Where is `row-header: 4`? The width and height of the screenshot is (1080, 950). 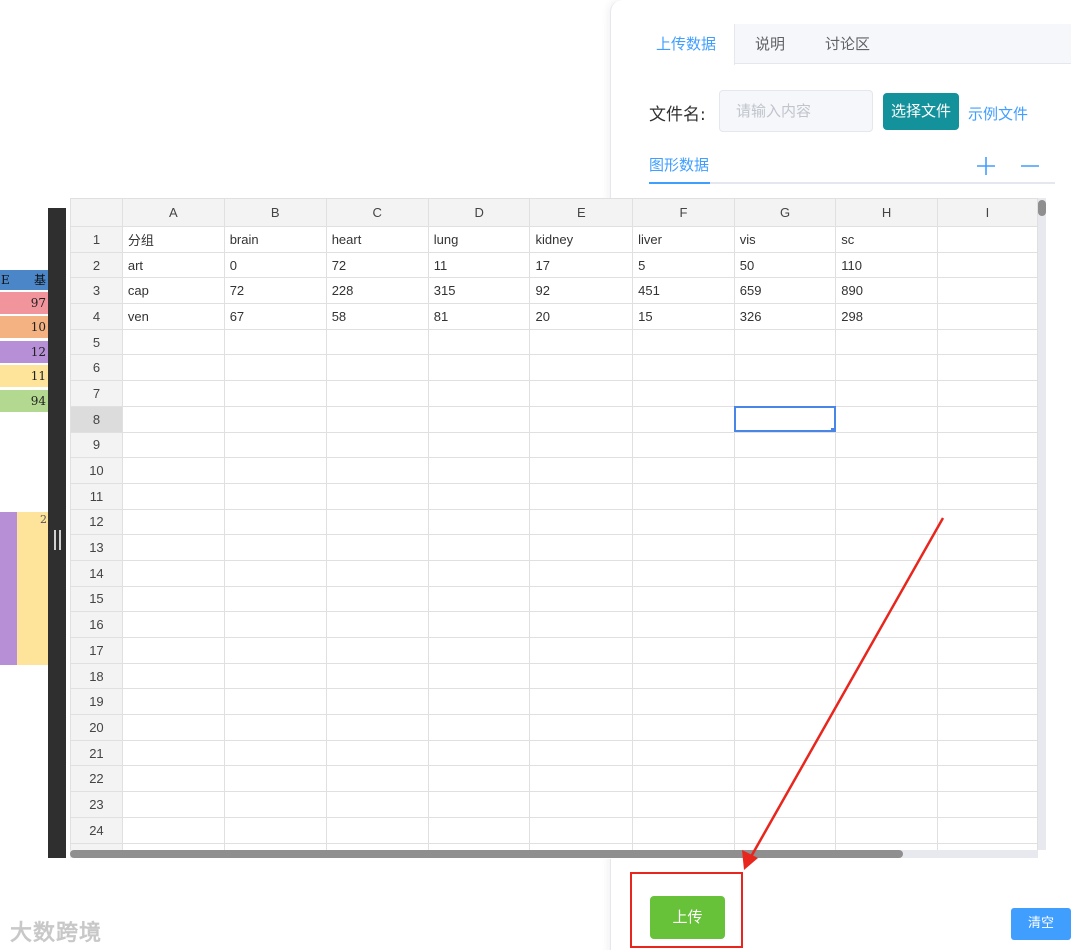
row-header: 4 is located at coordinates (96, 316).